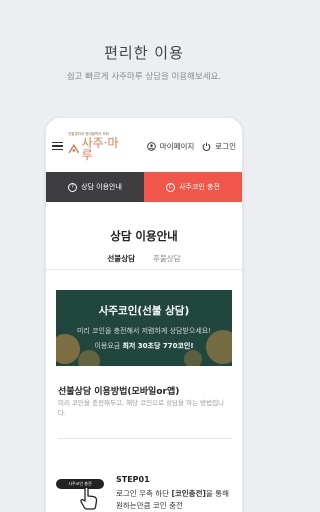 The image size is (320, 512). I want to click on guide-tab-label: 상담 이용안내, so click(101, 187).